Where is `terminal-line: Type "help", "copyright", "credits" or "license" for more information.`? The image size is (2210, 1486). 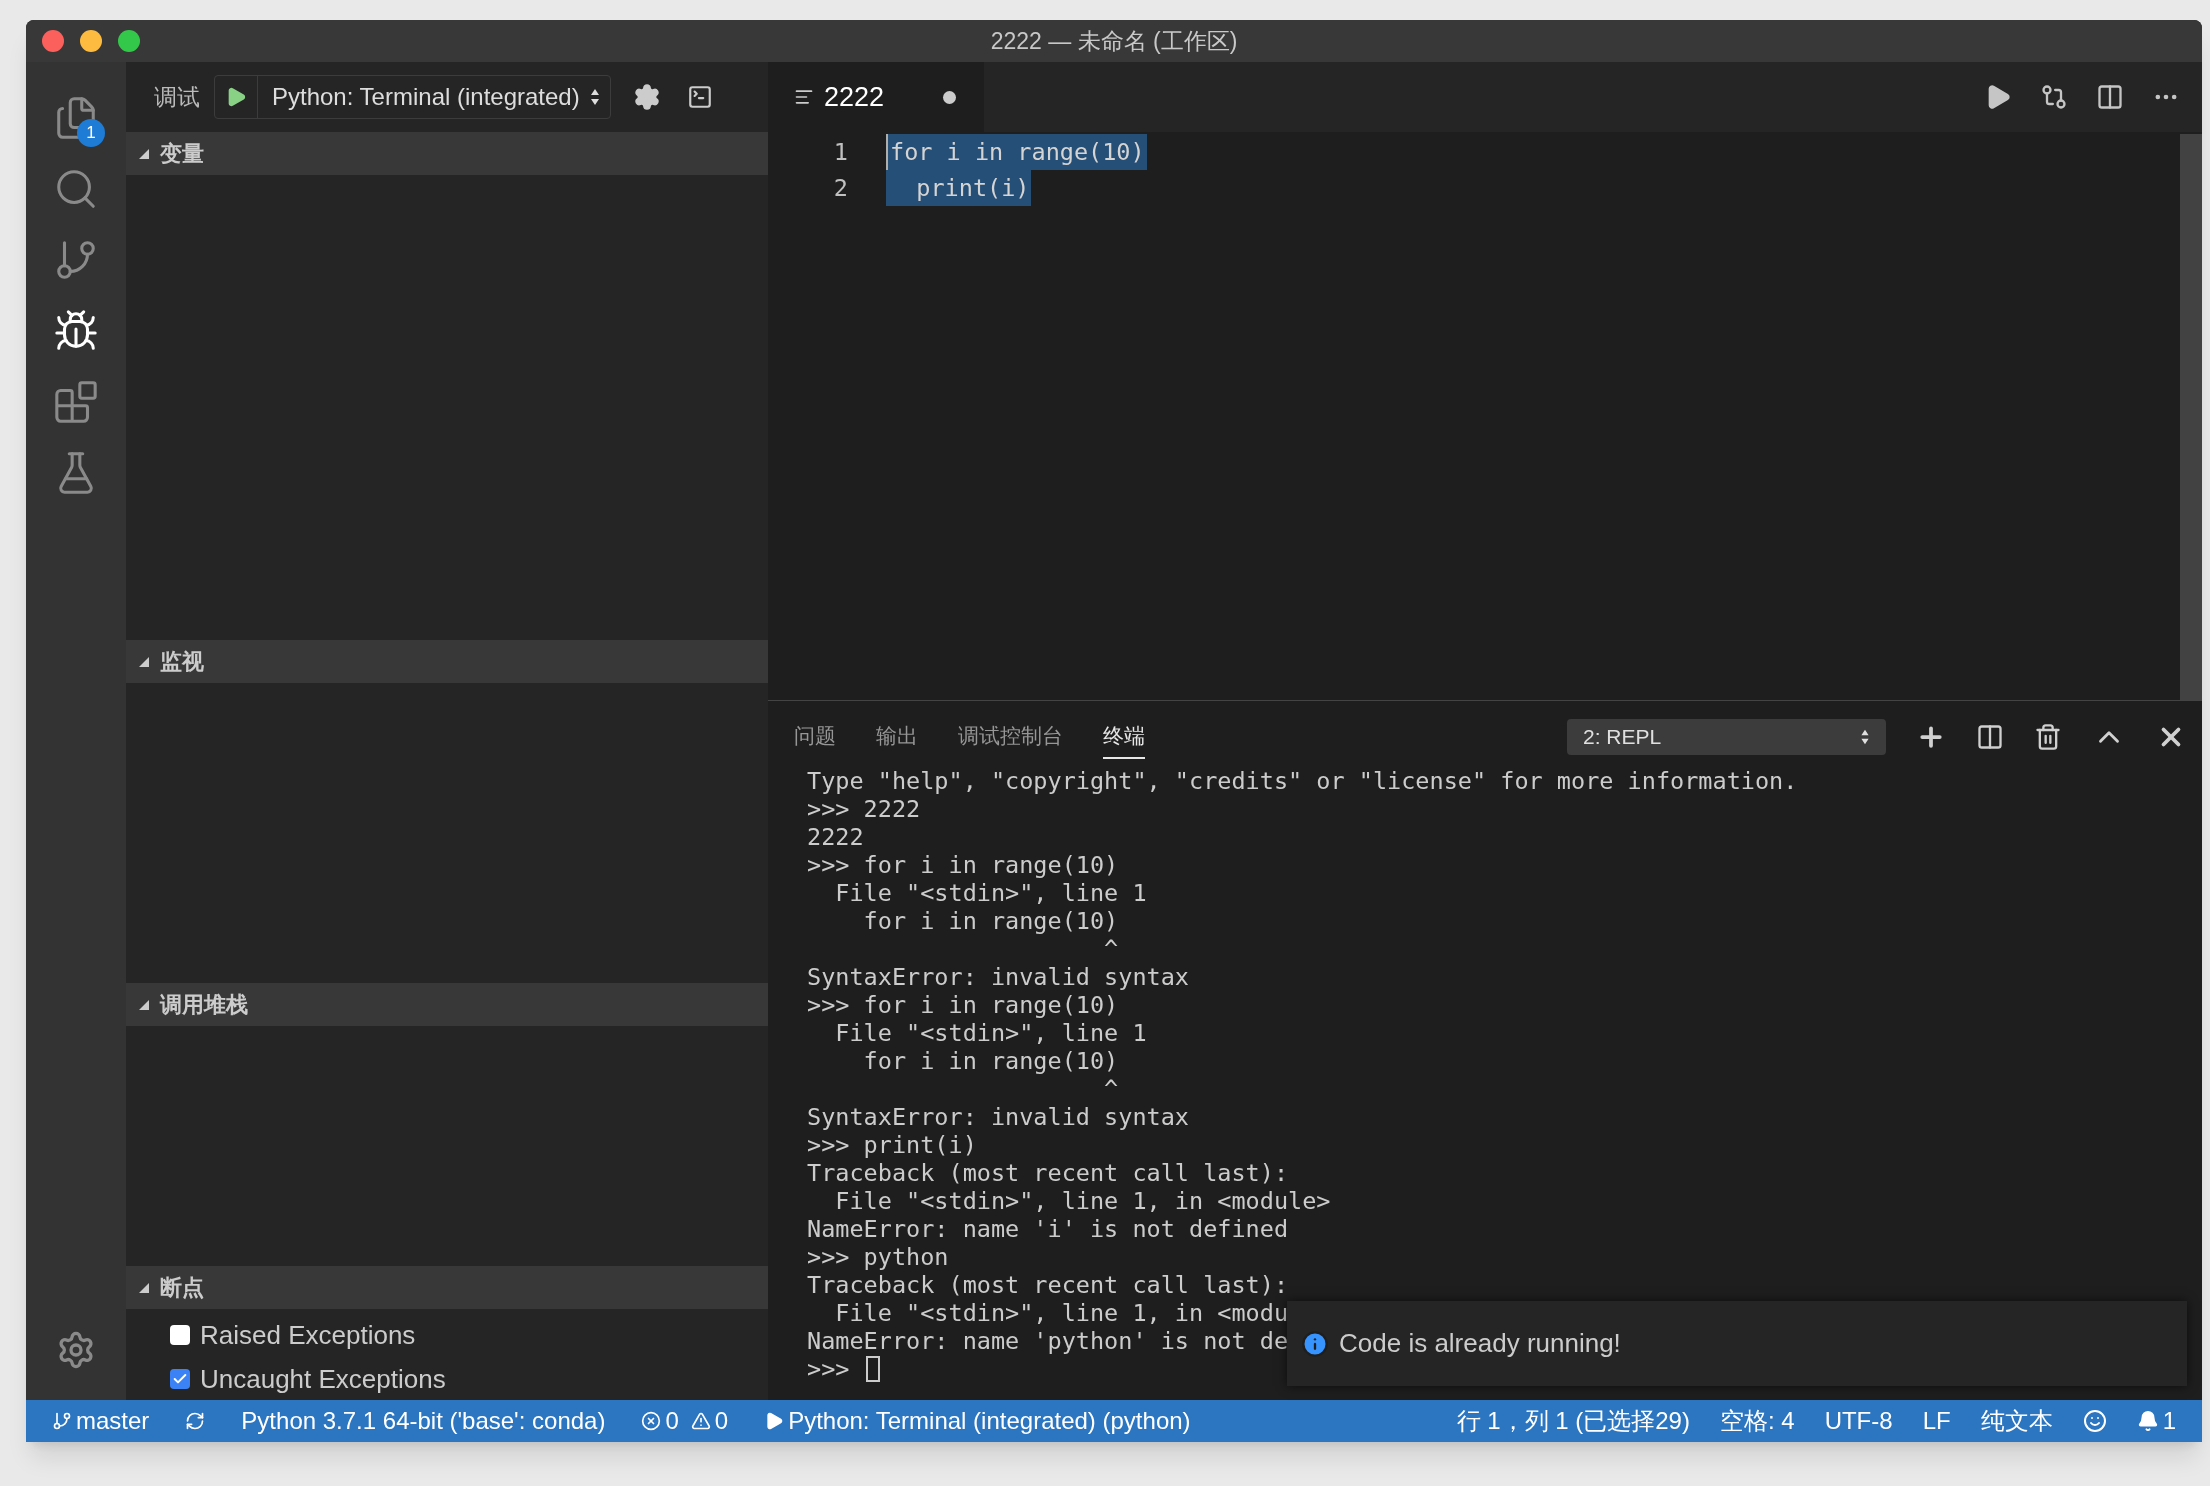
terminal-line: Type "help", "copyright", "credits" or "license" for more information. is located at coordinates (1302, 781).